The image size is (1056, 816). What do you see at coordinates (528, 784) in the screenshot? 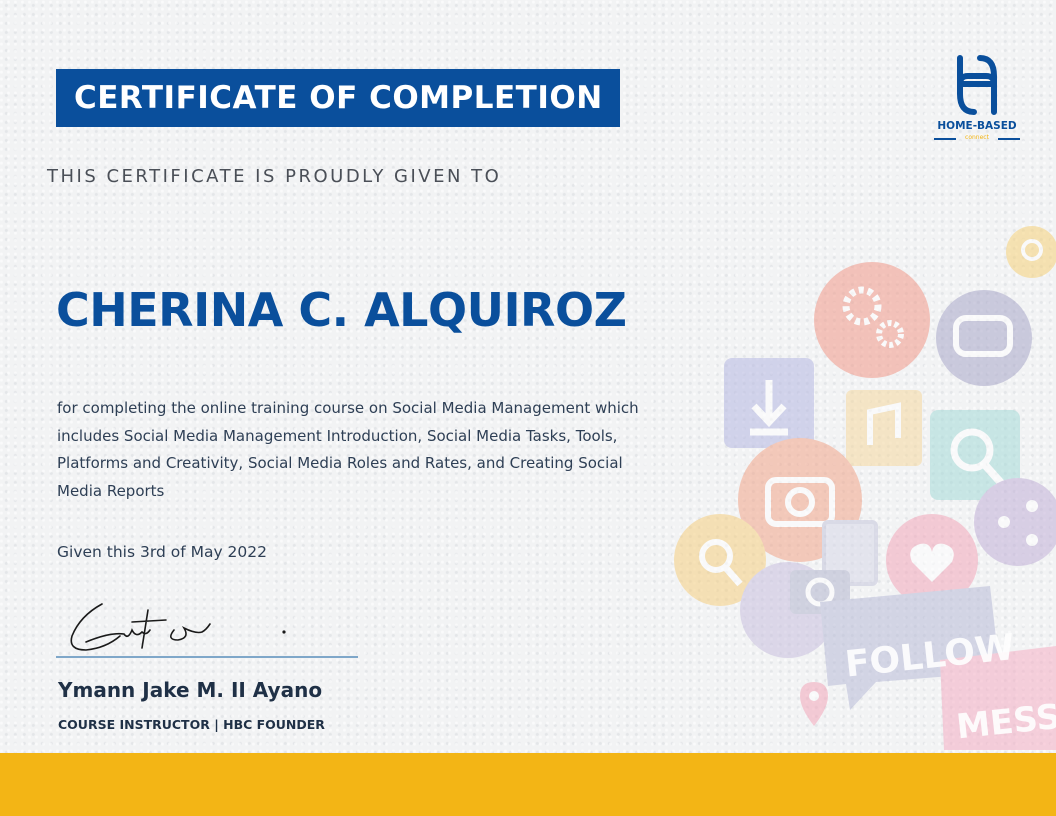
I see `footer-bar` at bounding box center [528, 784].